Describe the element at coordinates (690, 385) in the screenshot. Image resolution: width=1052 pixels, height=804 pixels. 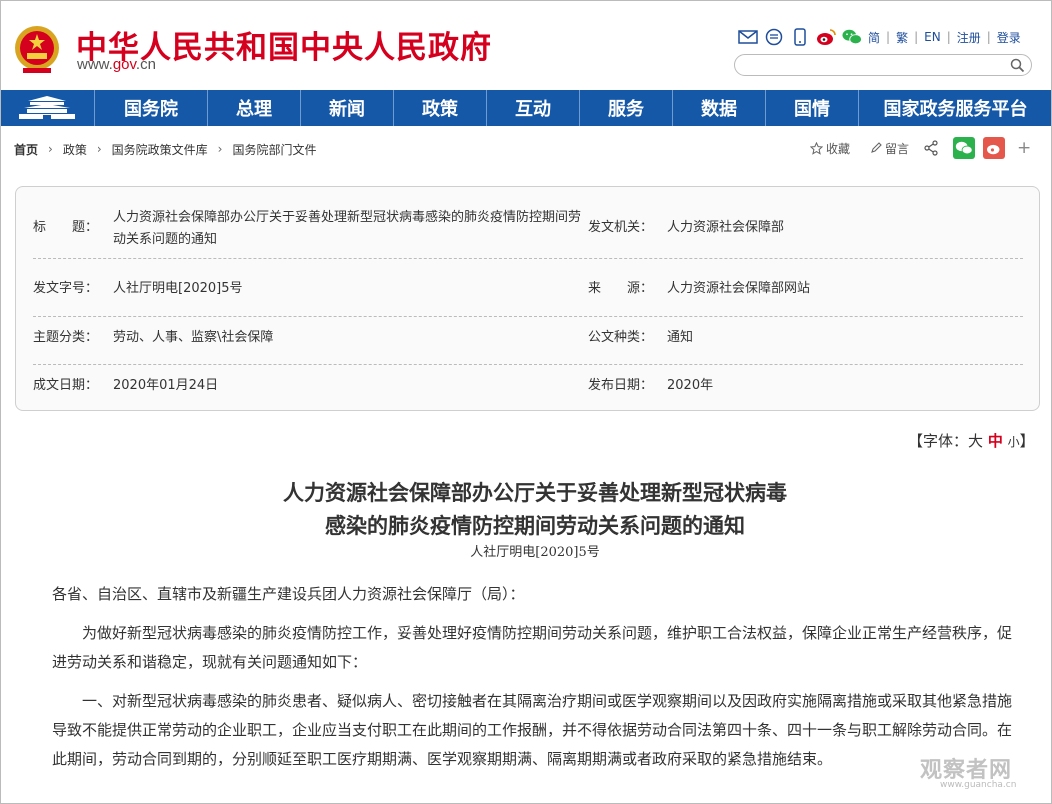
I see `info-value: 2020年` at that location.